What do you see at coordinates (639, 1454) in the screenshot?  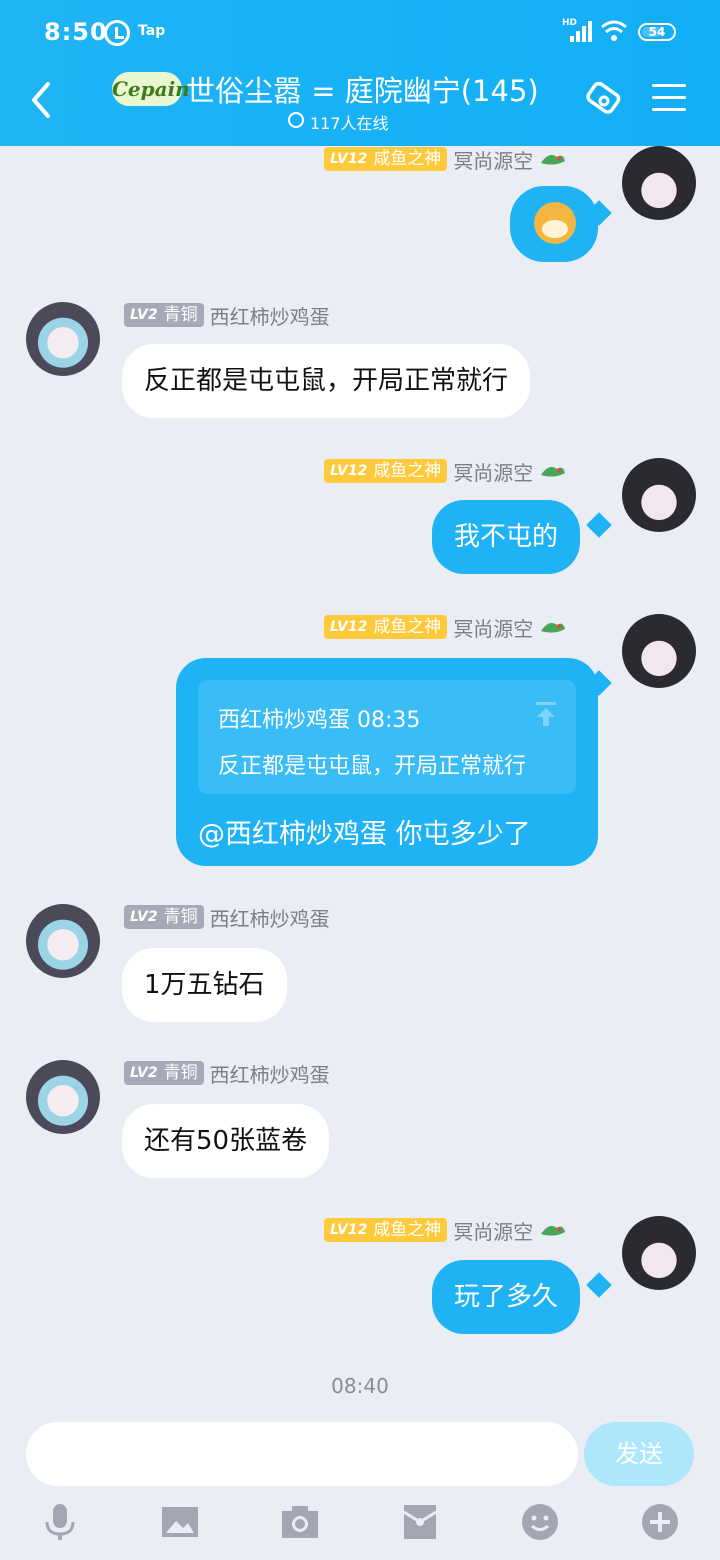 I see `send-button: 发送` at bounding box center [639, 1454].